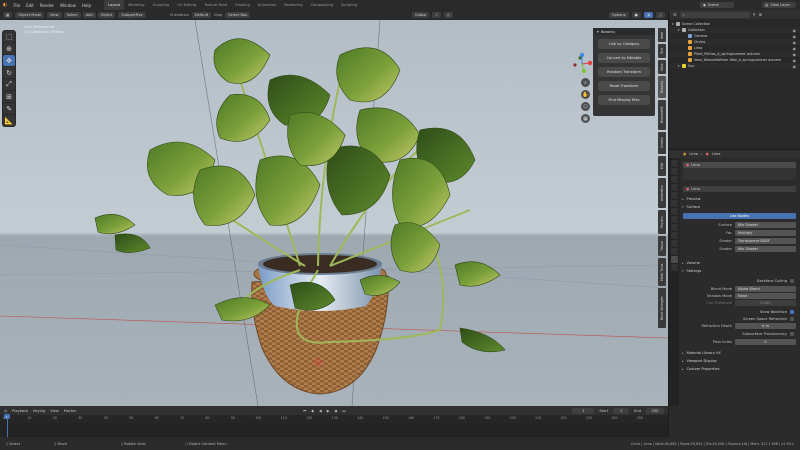 This screenshot has width=800, height=450. I want to click on sidebar-tab-tissue: Tissue, so click(662, 246).